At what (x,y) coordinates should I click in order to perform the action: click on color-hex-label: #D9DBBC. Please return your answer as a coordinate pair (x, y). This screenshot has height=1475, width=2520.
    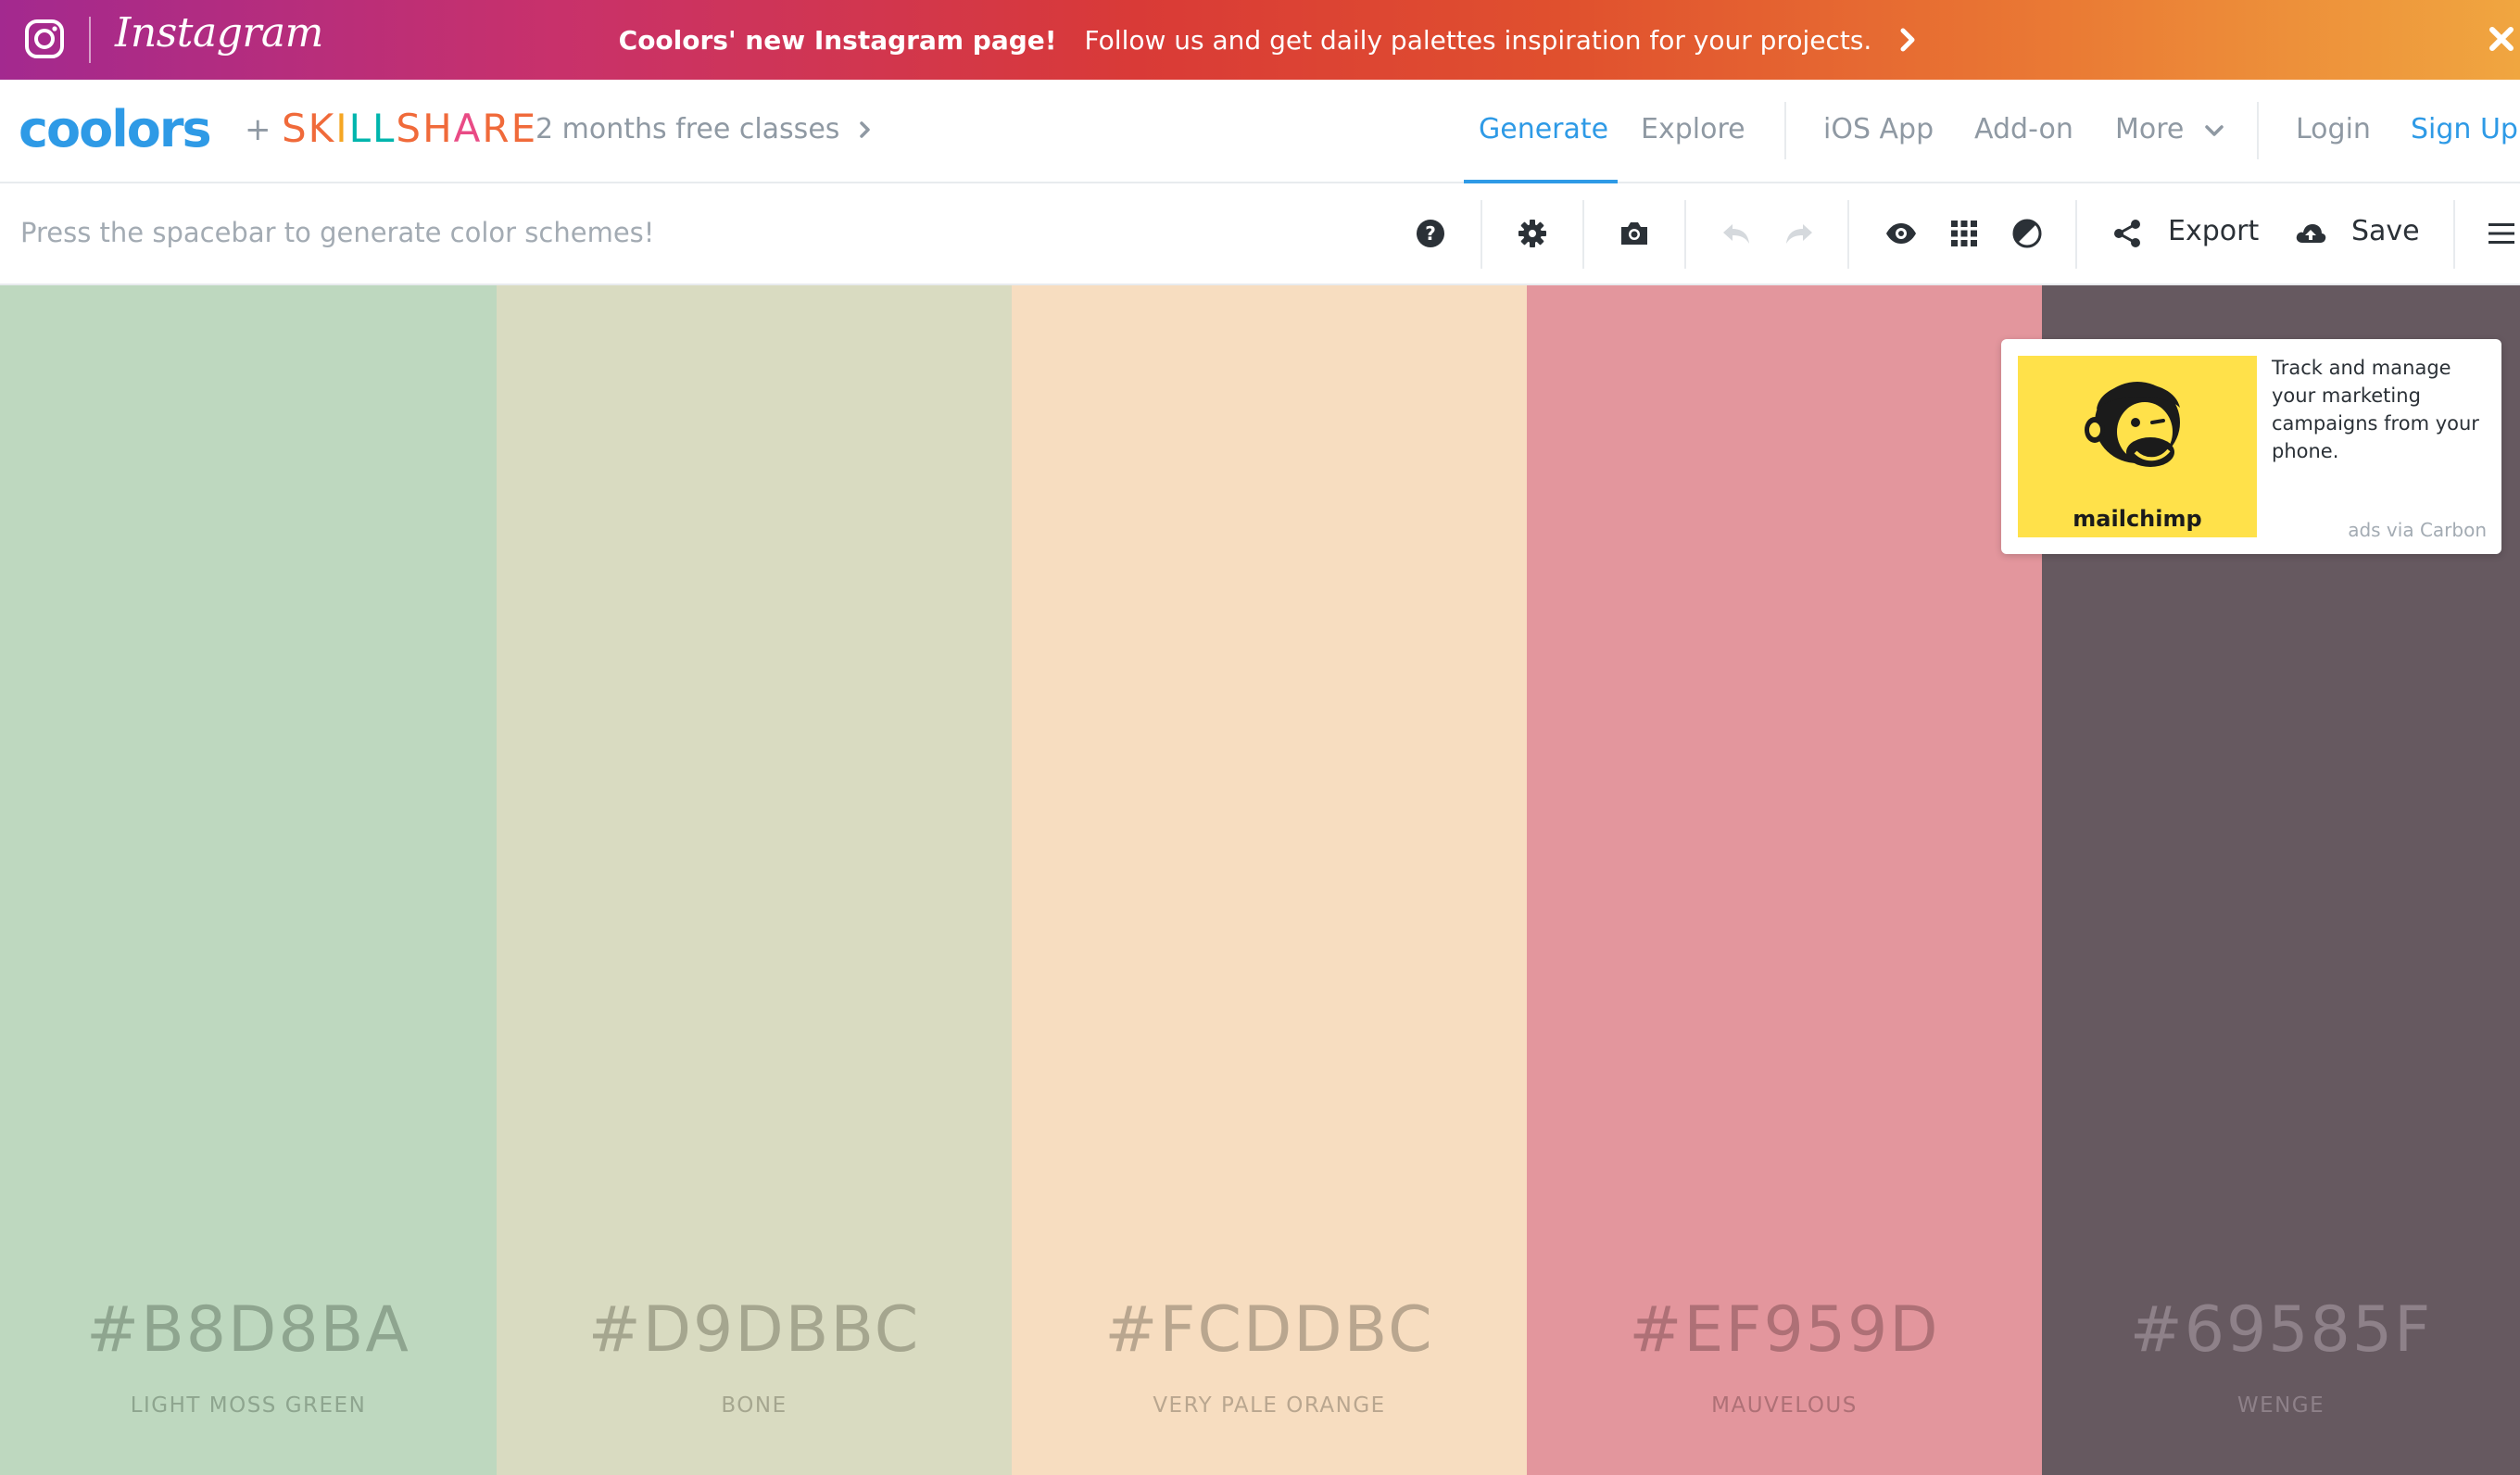
    Looking at the image, I should click on (754, 1330).